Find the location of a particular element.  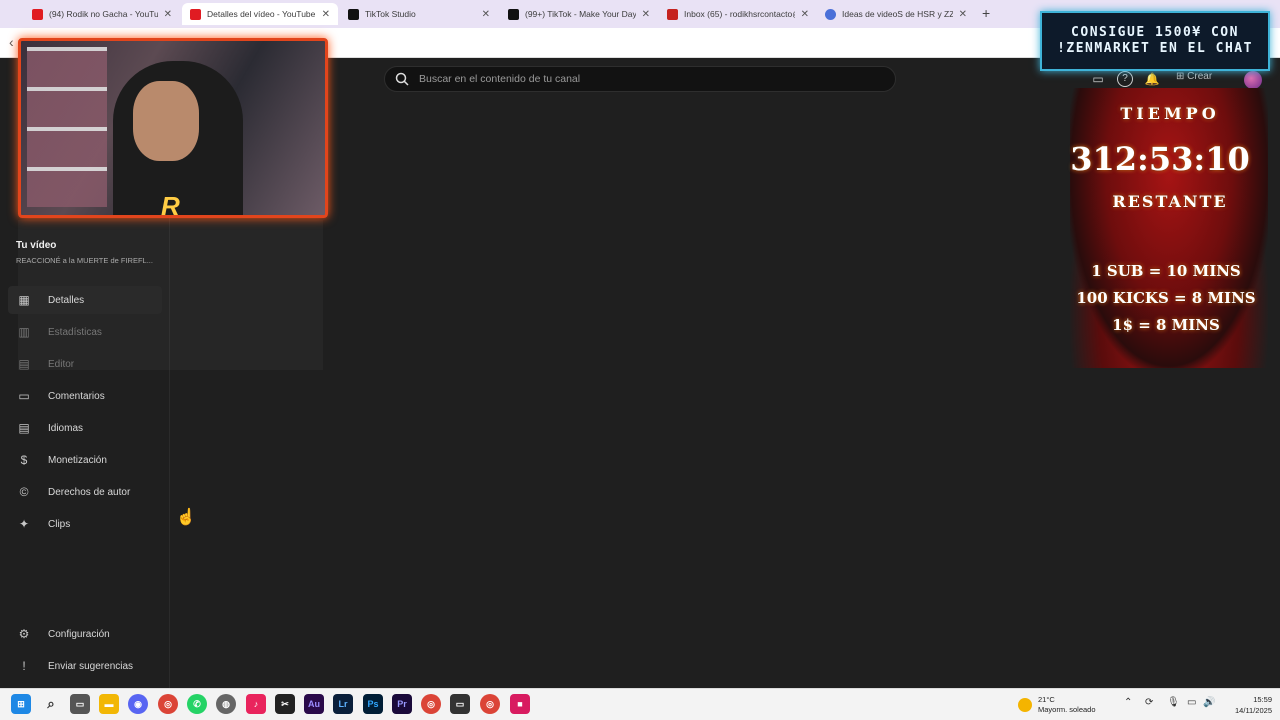

weather-description: Mayorm. soleado is located at coordinates (1067, 709).